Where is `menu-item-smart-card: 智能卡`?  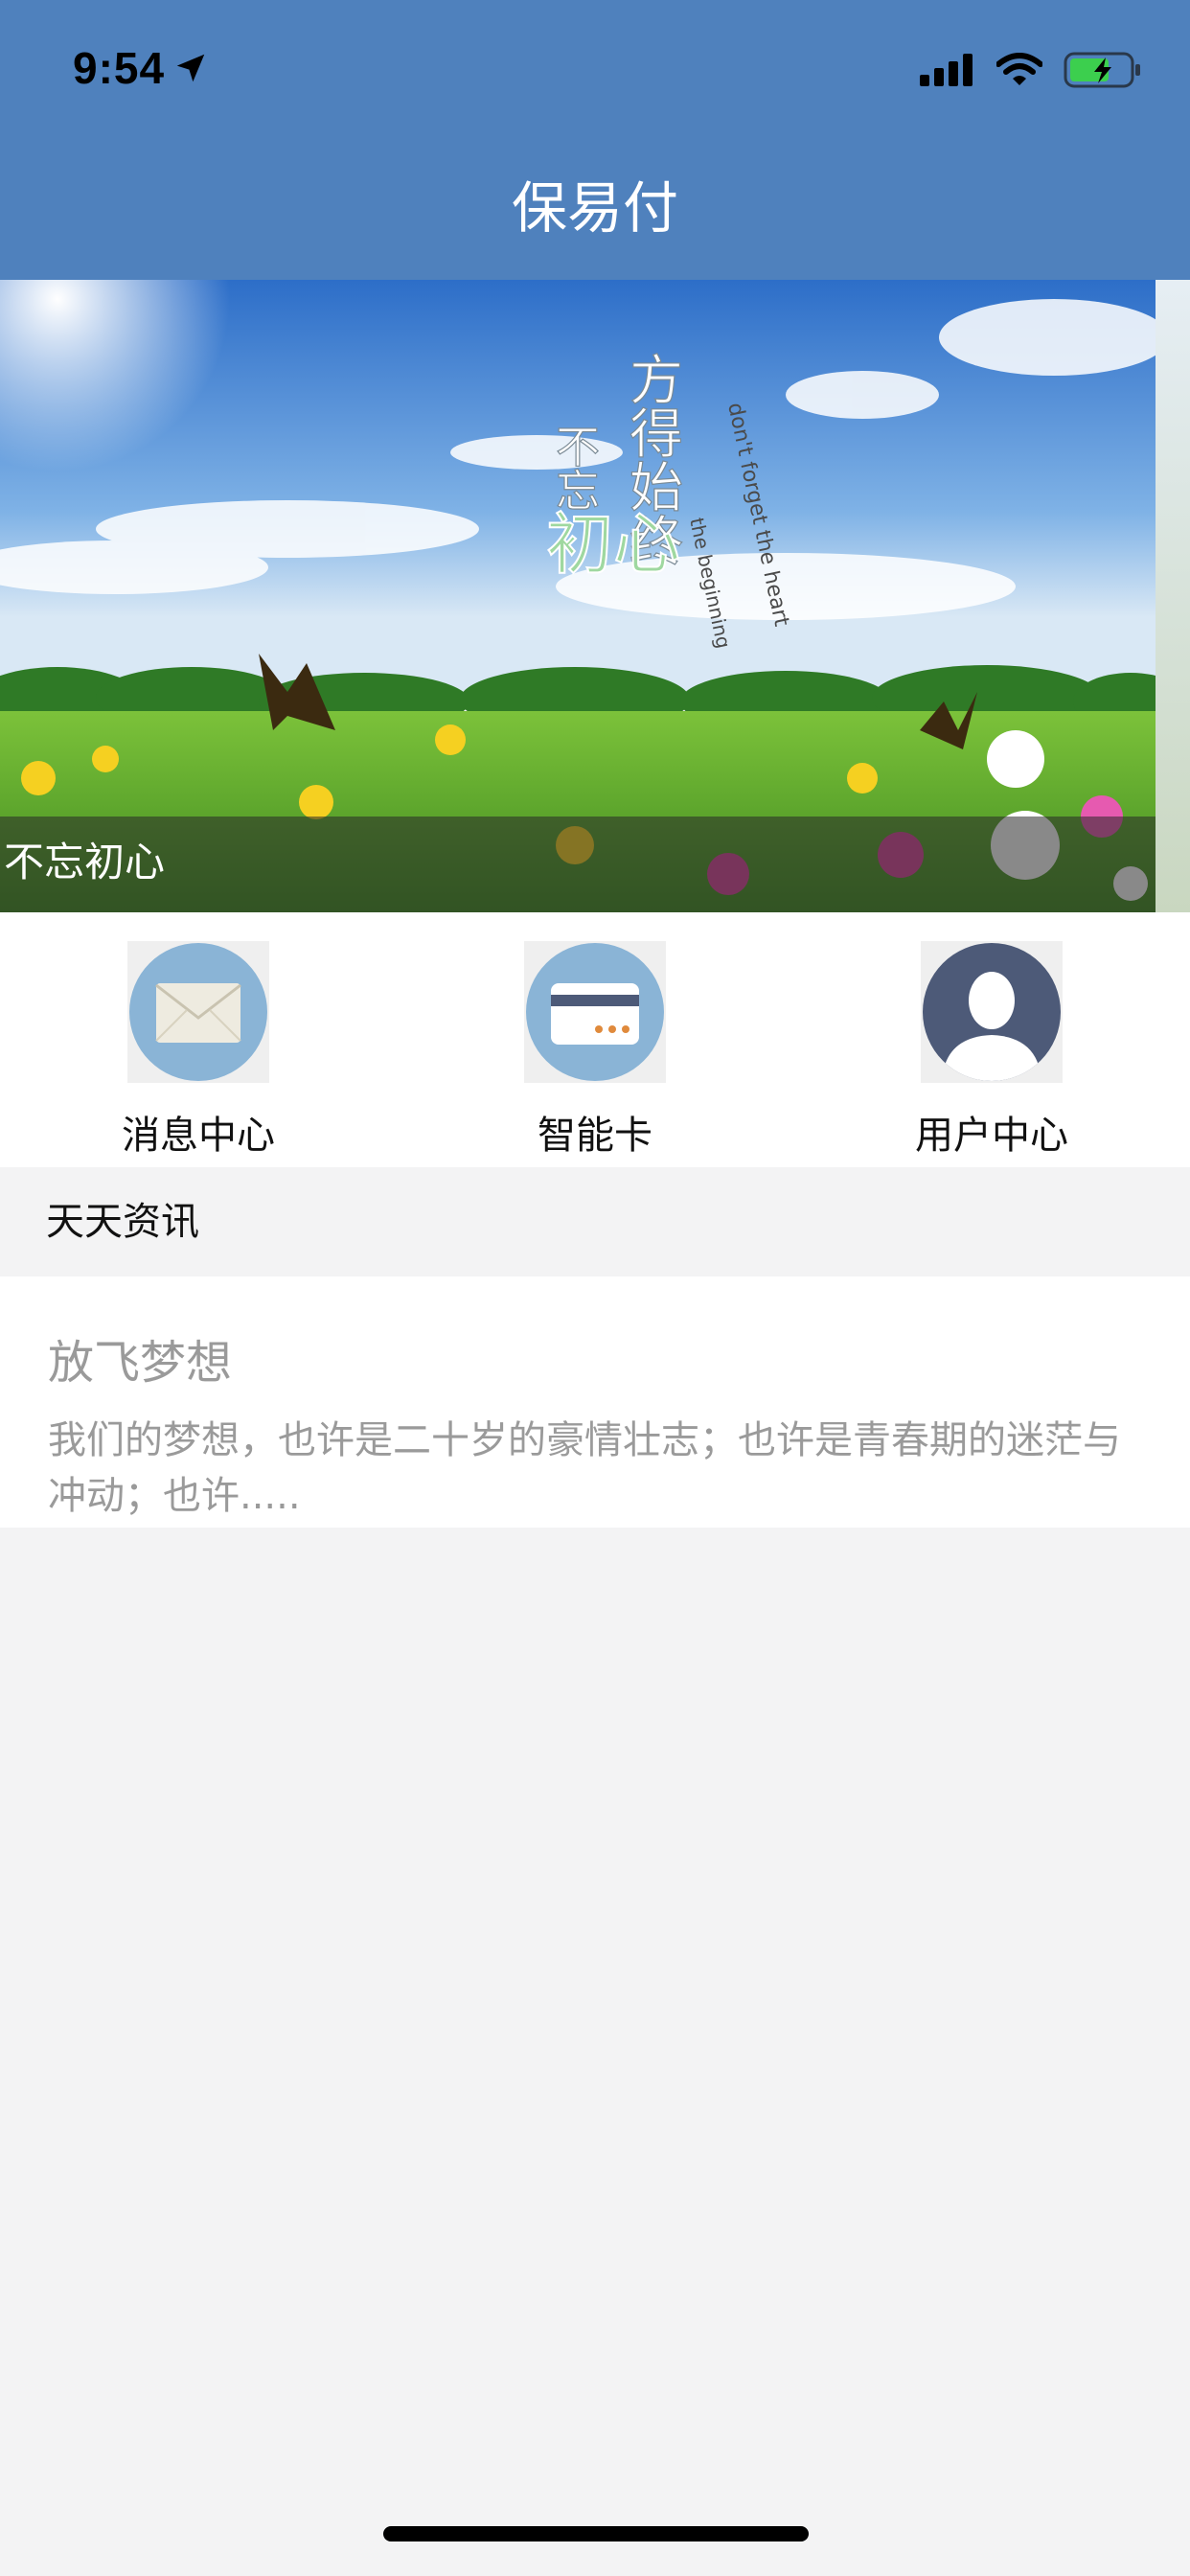
menu-item-smart-card: 智能卡 is located at coordinates (595, 1039).